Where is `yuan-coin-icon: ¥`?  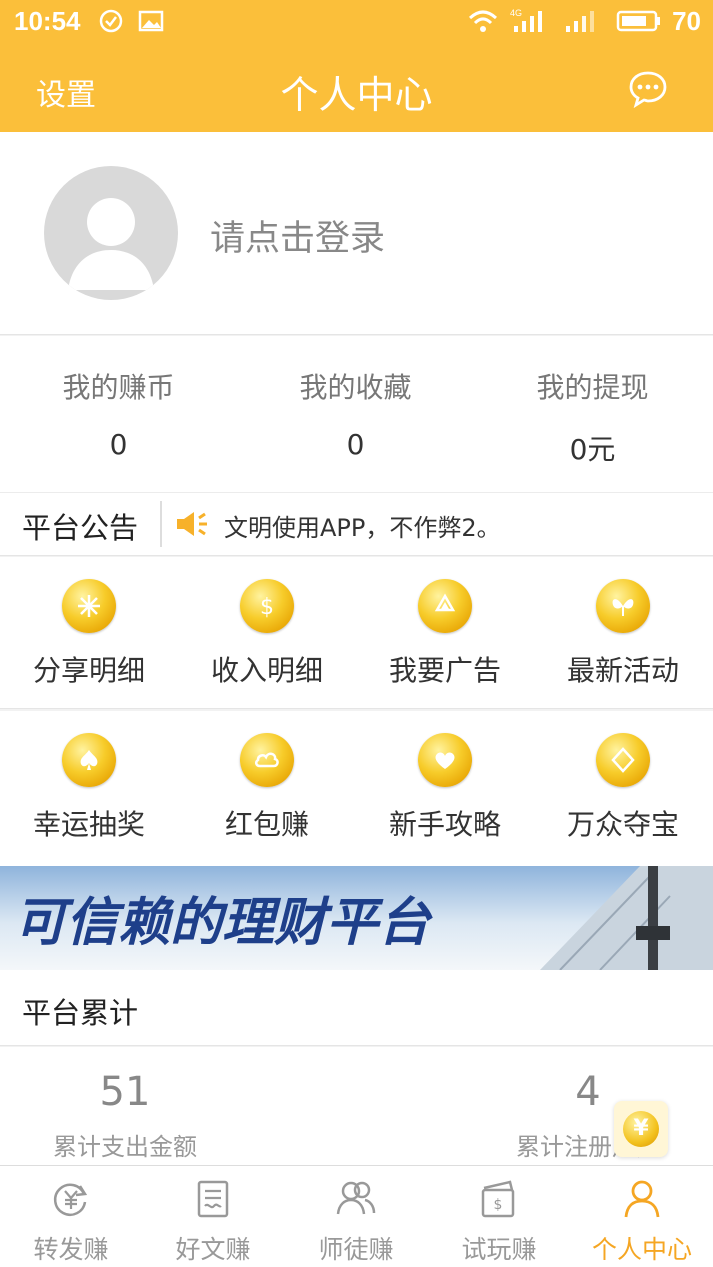
yuan-coin-icon: ¥ is located at coordinates (641, 1129).